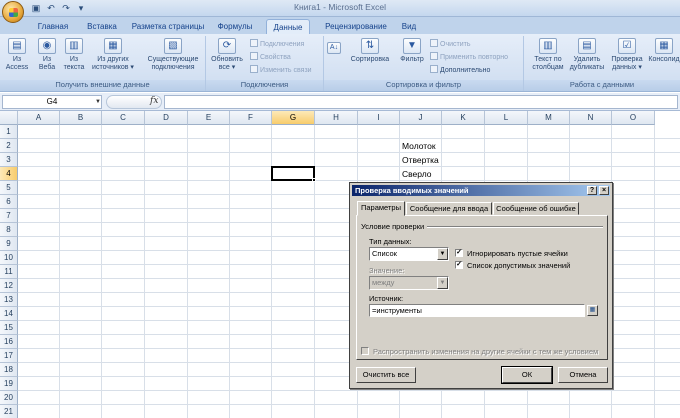  Describe the element at coordinates (9, 244) in the screenshot. I see `row-header-9: 9` at that location.